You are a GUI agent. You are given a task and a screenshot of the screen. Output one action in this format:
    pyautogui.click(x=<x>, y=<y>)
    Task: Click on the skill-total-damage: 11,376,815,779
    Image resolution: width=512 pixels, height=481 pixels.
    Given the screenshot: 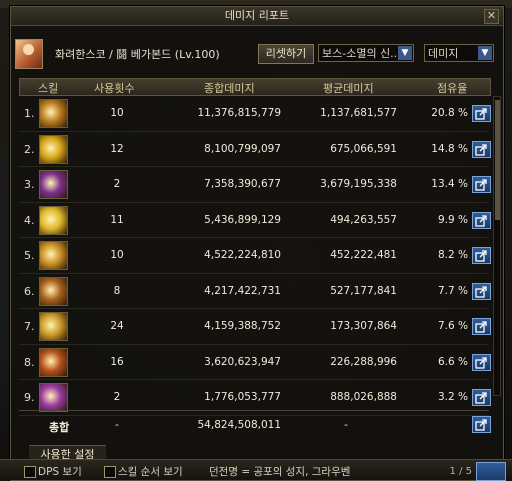 What is the action you would take?
    pyautogui.click(x=239, y=113)
    